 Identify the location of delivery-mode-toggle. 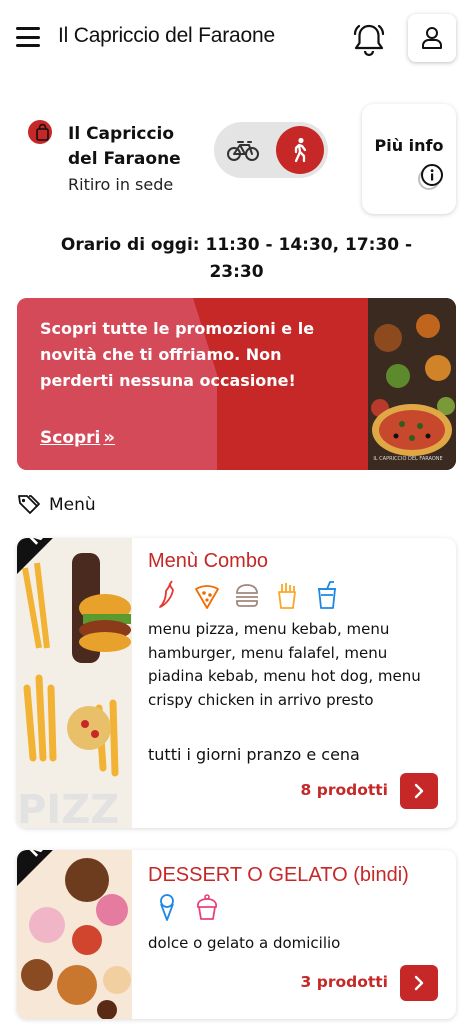
(271, 150).